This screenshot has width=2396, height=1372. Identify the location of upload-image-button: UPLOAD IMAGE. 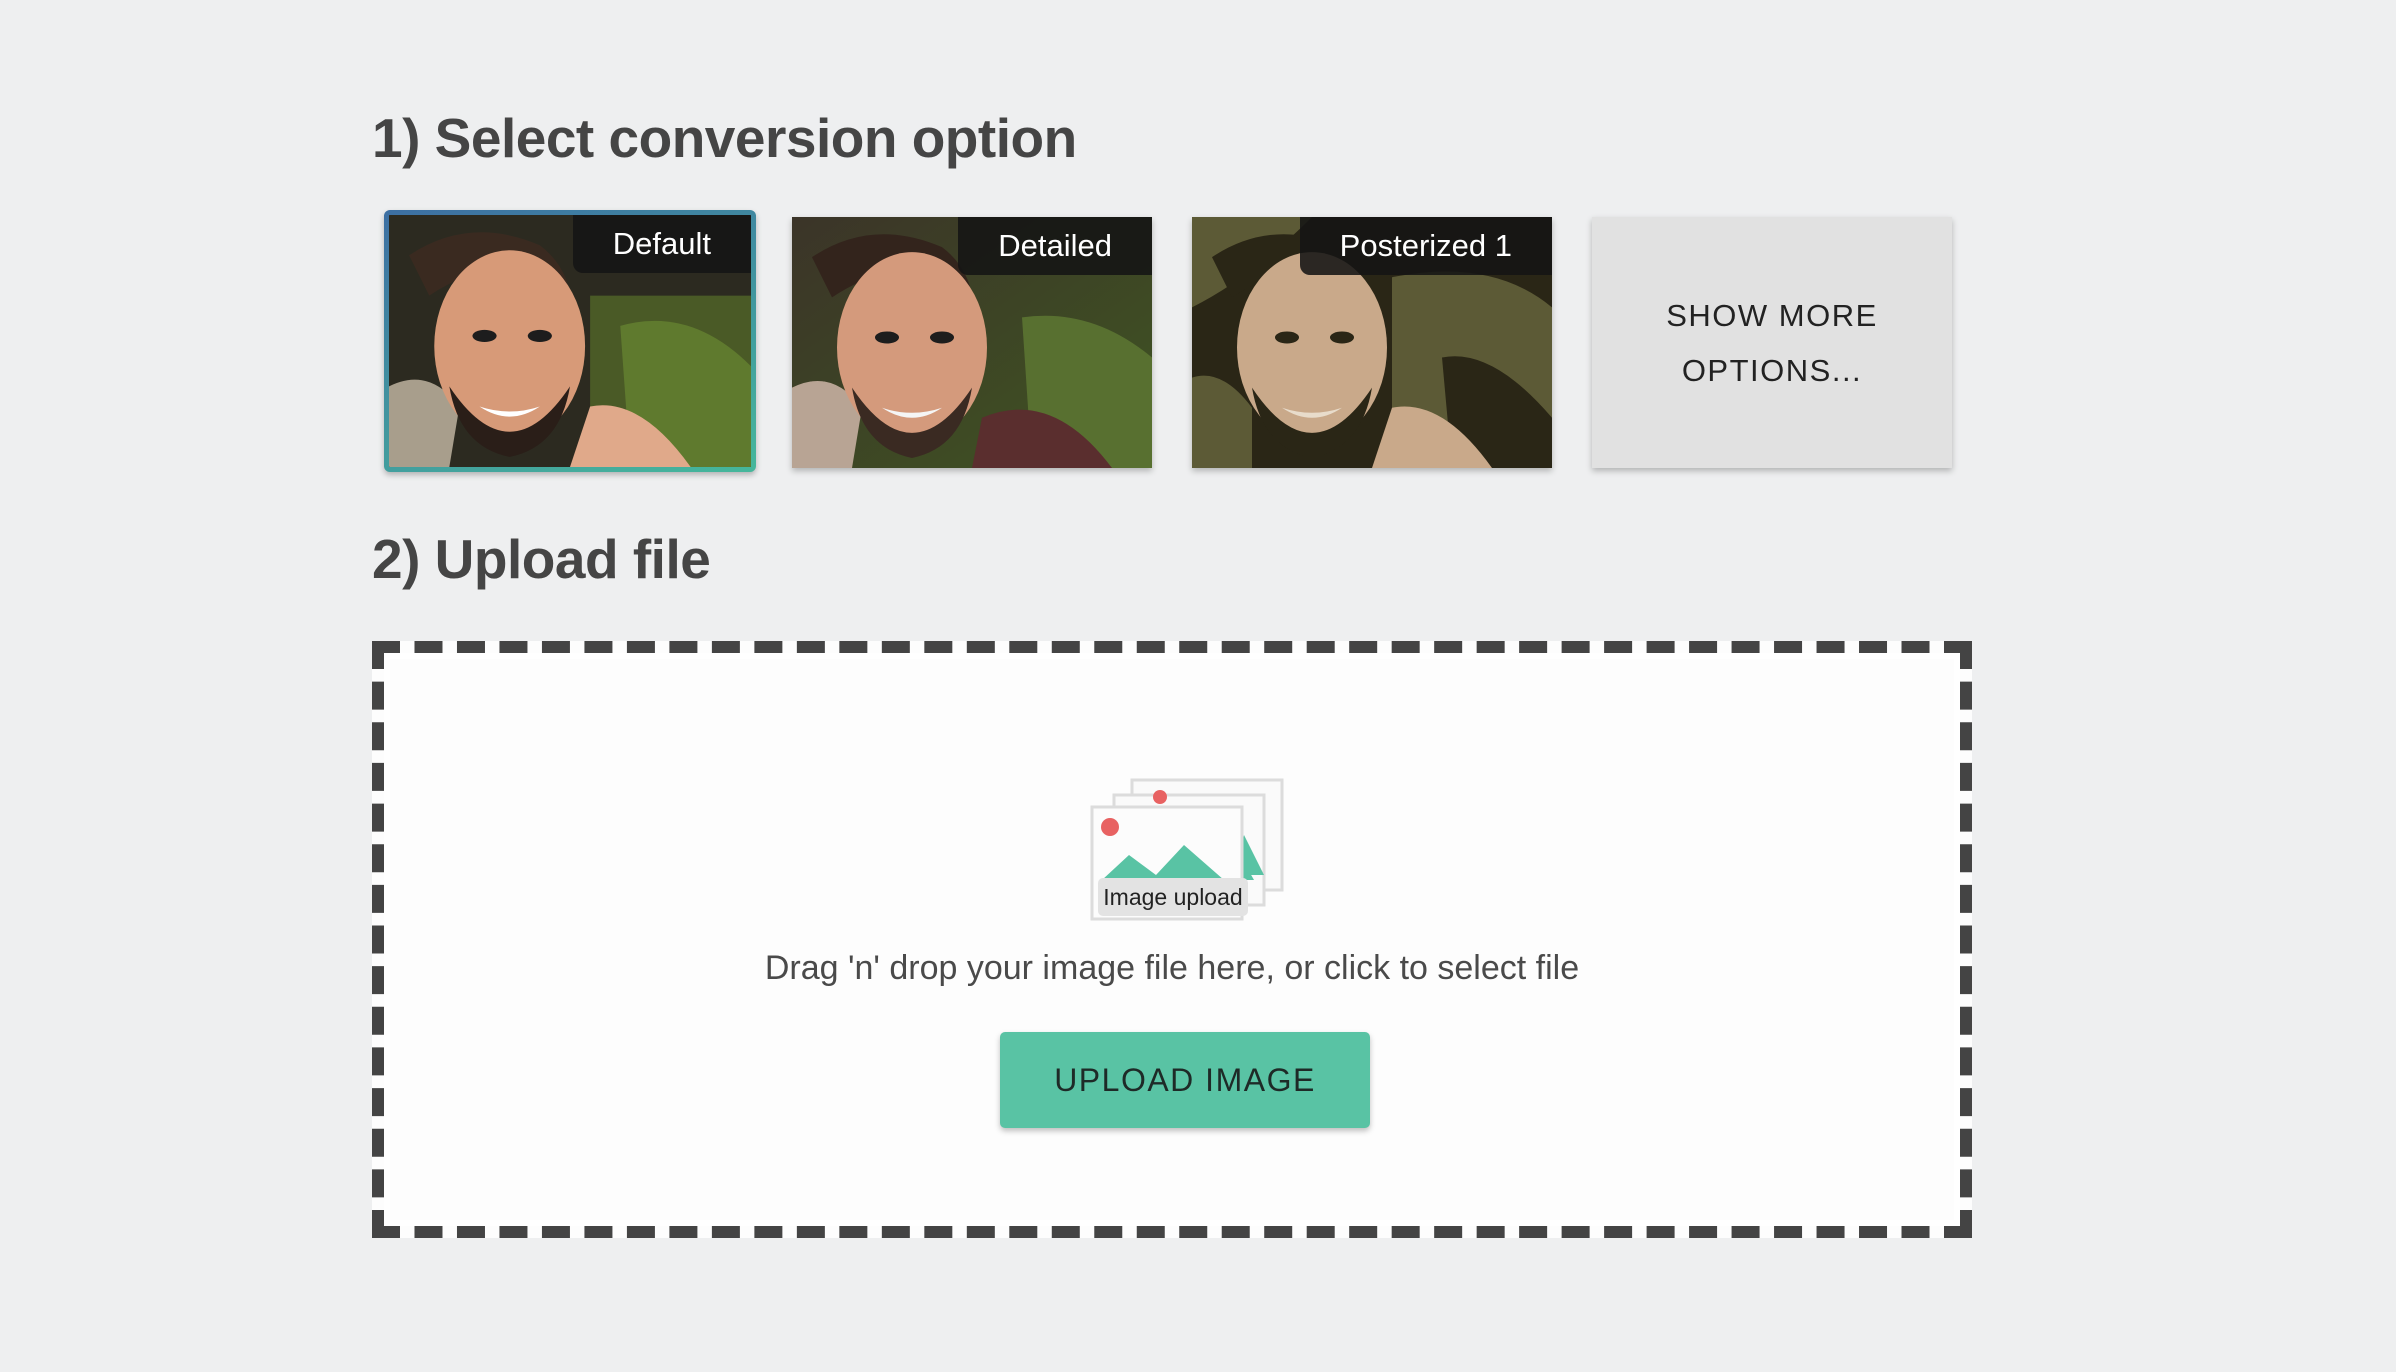
(1185, 1080).